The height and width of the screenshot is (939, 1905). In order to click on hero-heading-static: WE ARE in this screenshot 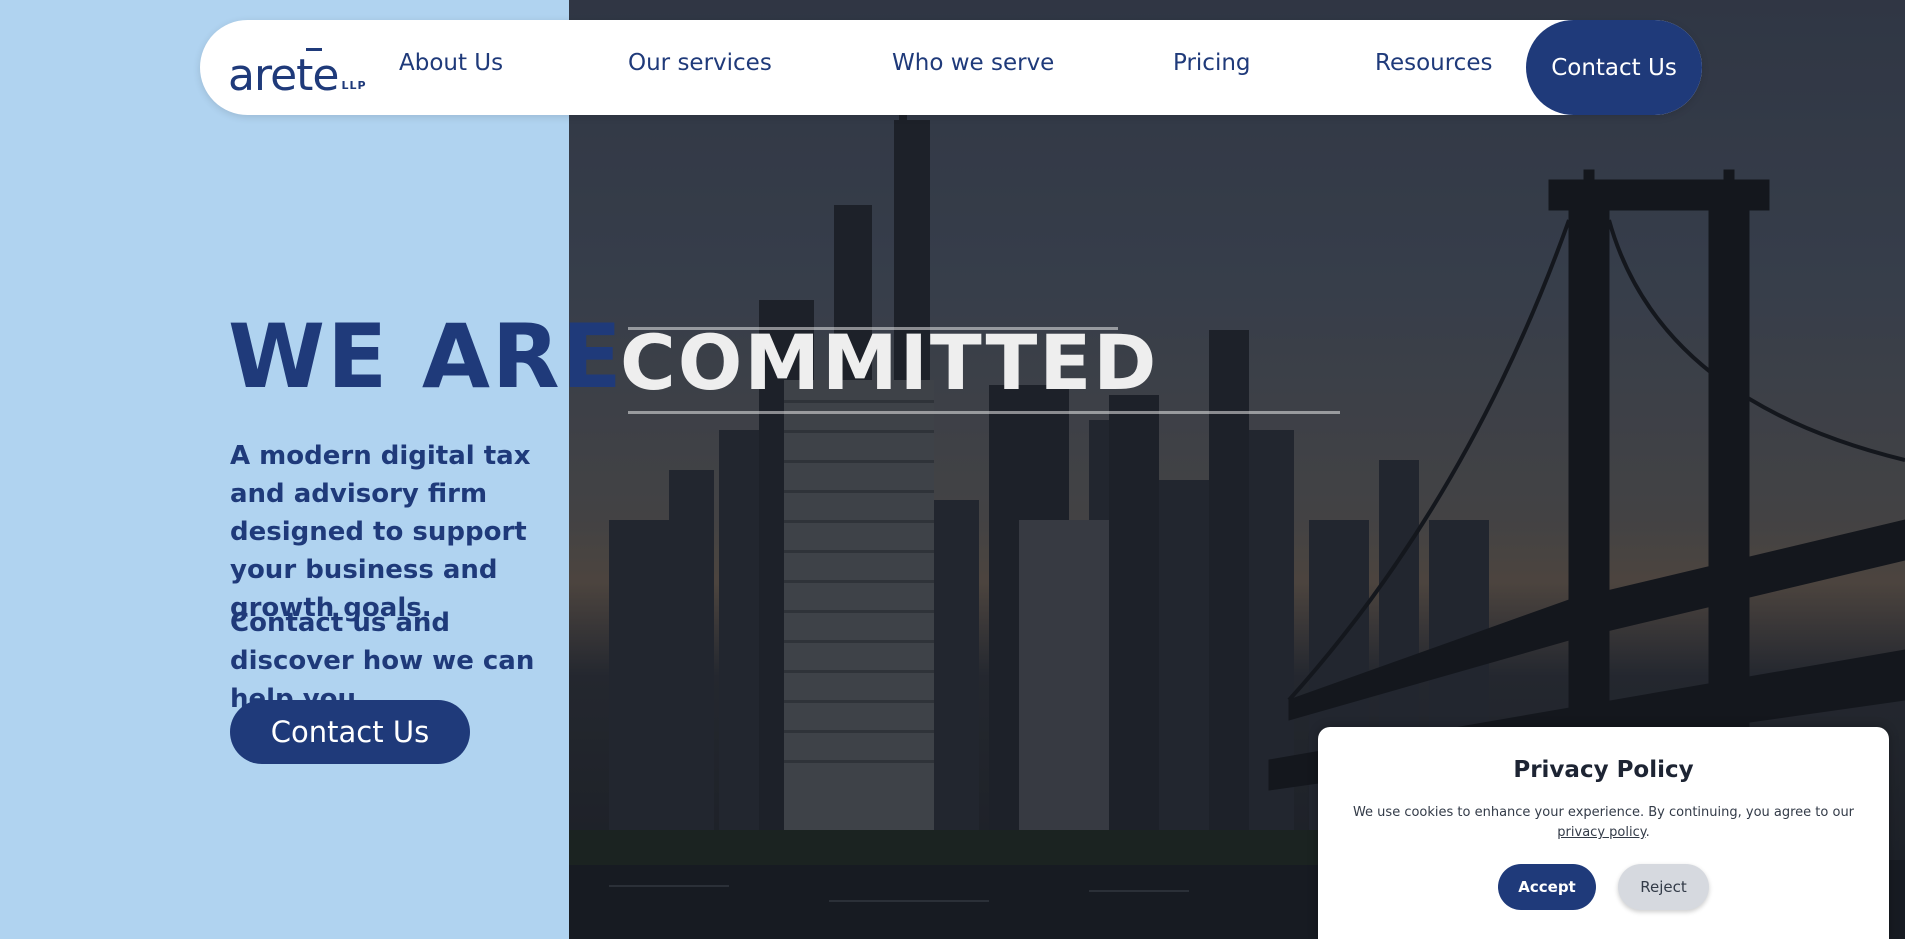, I will do `click(426, 356)`.